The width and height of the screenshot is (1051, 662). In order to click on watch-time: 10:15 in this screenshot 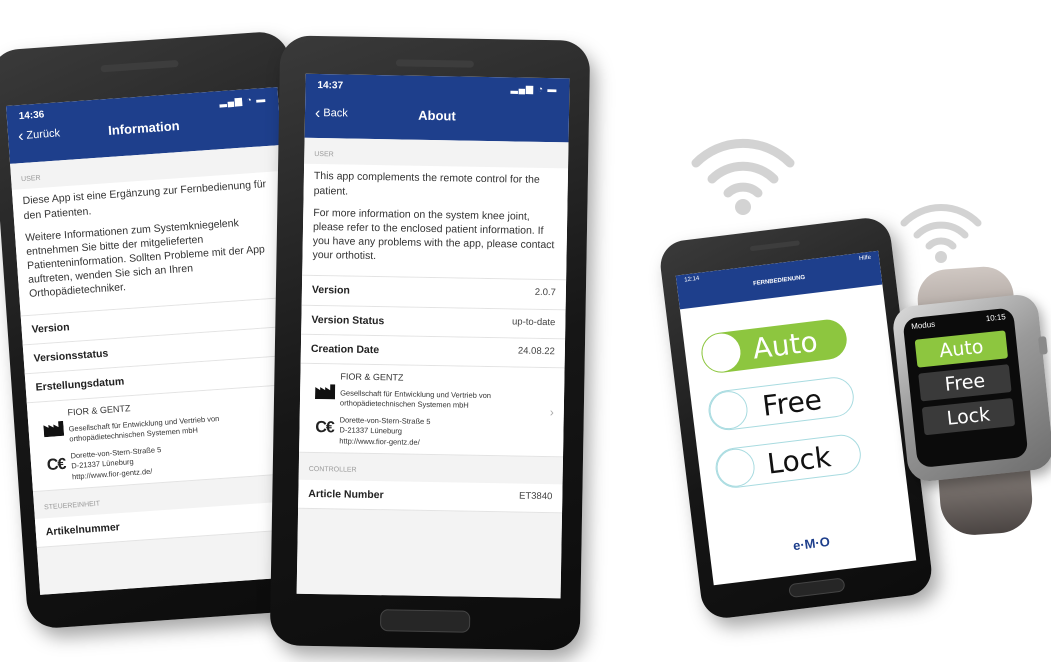, I will do `click(996, 318)`.